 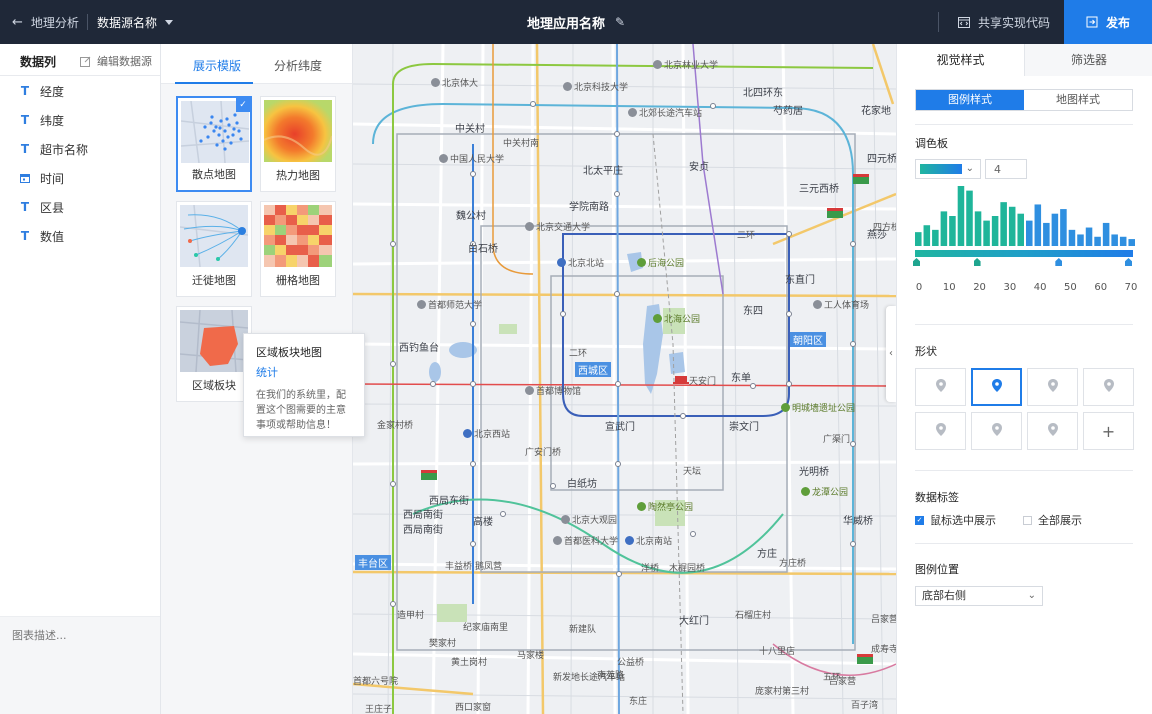 What do you see at coordinates (883, 650) in the screenshot?
I see `map-label: 成寿寺` at bounding box center [883, 650].